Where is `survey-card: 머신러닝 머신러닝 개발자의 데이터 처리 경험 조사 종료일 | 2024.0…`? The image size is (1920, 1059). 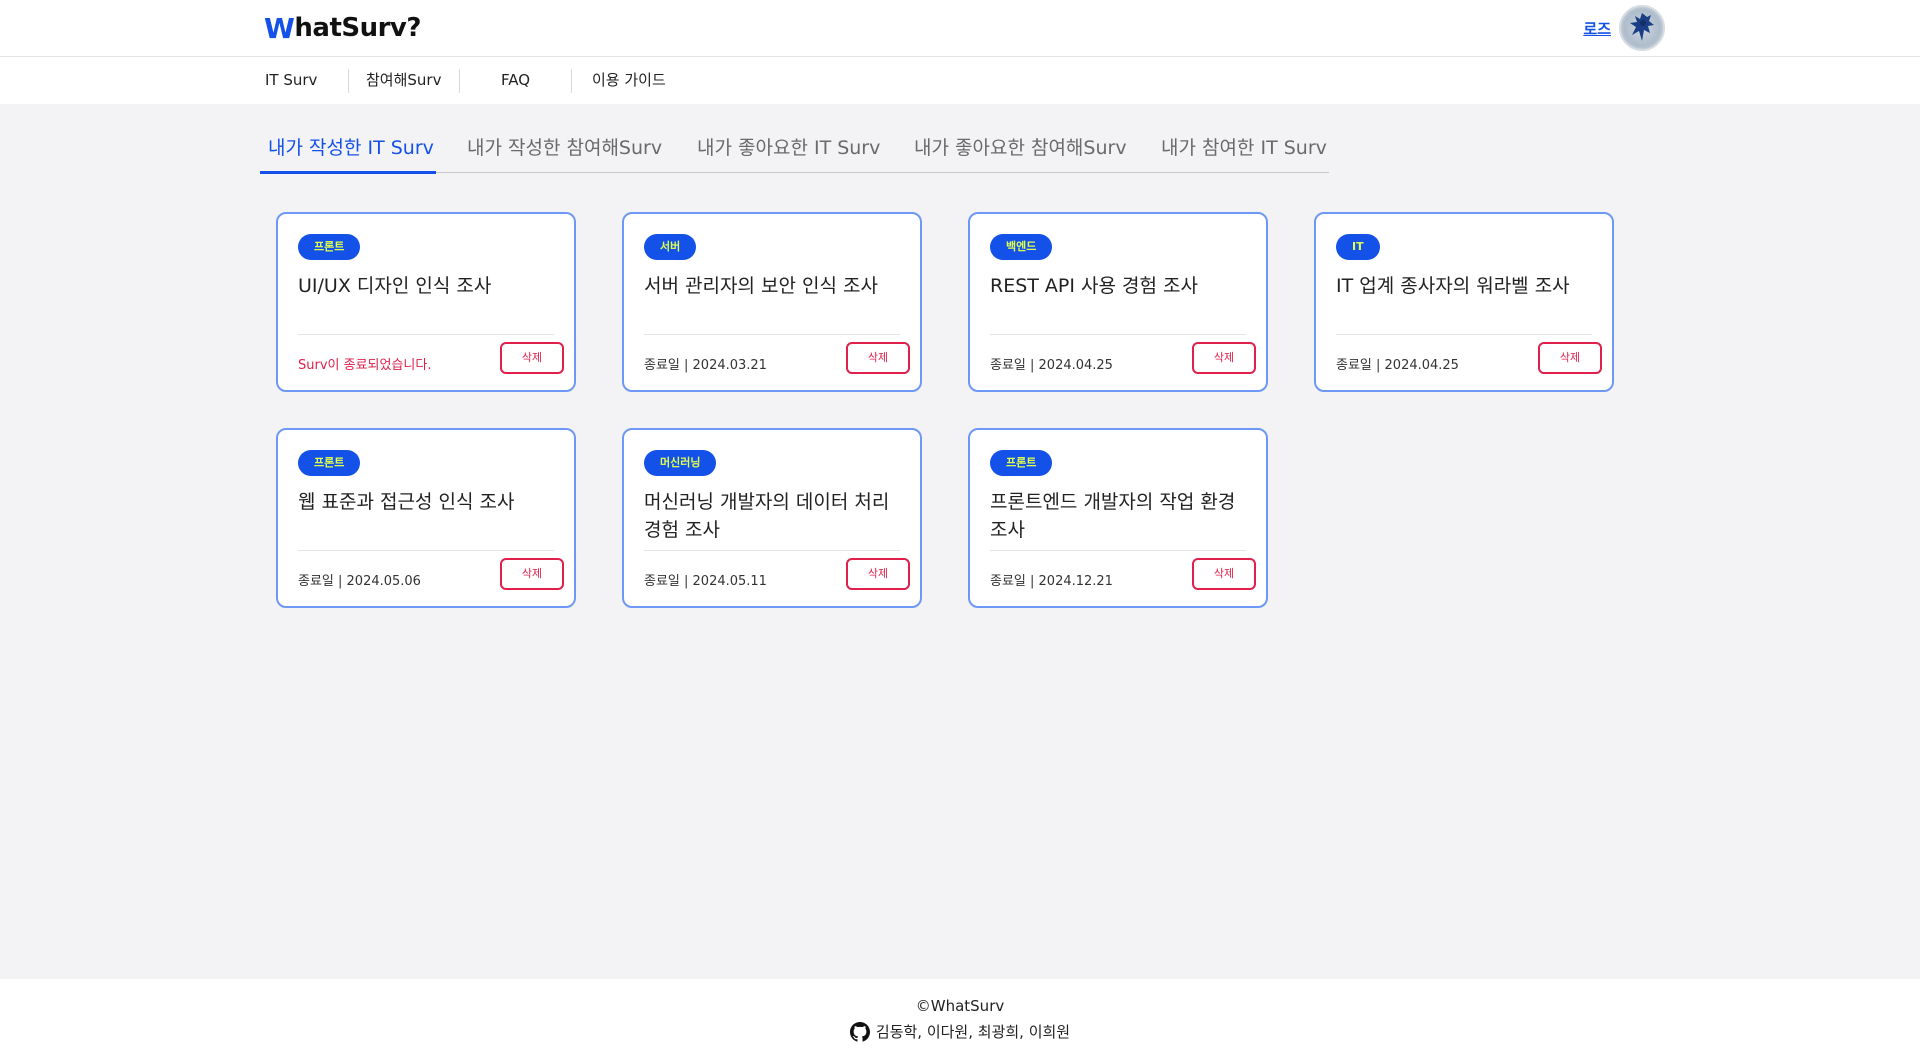
survey-card: 머신러닝 머신러닝 개발자의 데이터 처리 경험 조사 종료일 | 2024.0… is located at coordinates (772, 518).